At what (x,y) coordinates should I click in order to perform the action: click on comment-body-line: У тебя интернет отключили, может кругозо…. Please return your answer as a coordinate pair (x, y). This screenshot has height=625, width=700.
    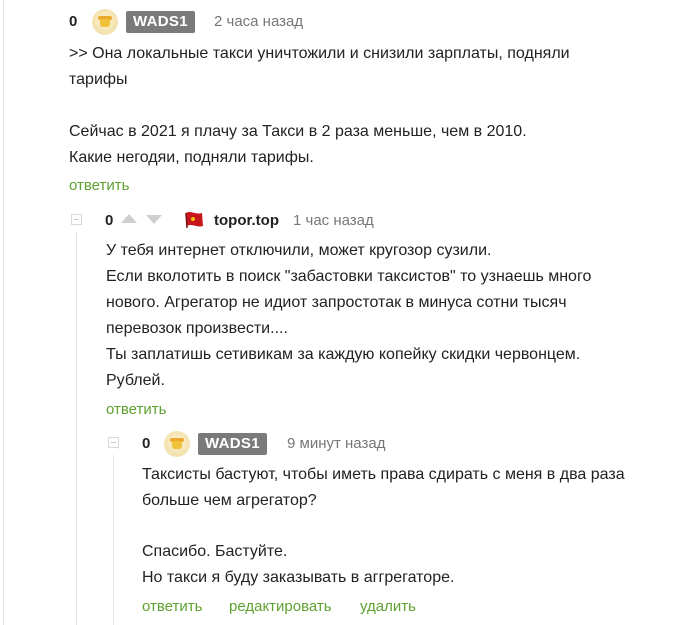
    Looking at the image, I should click on (299, 250).